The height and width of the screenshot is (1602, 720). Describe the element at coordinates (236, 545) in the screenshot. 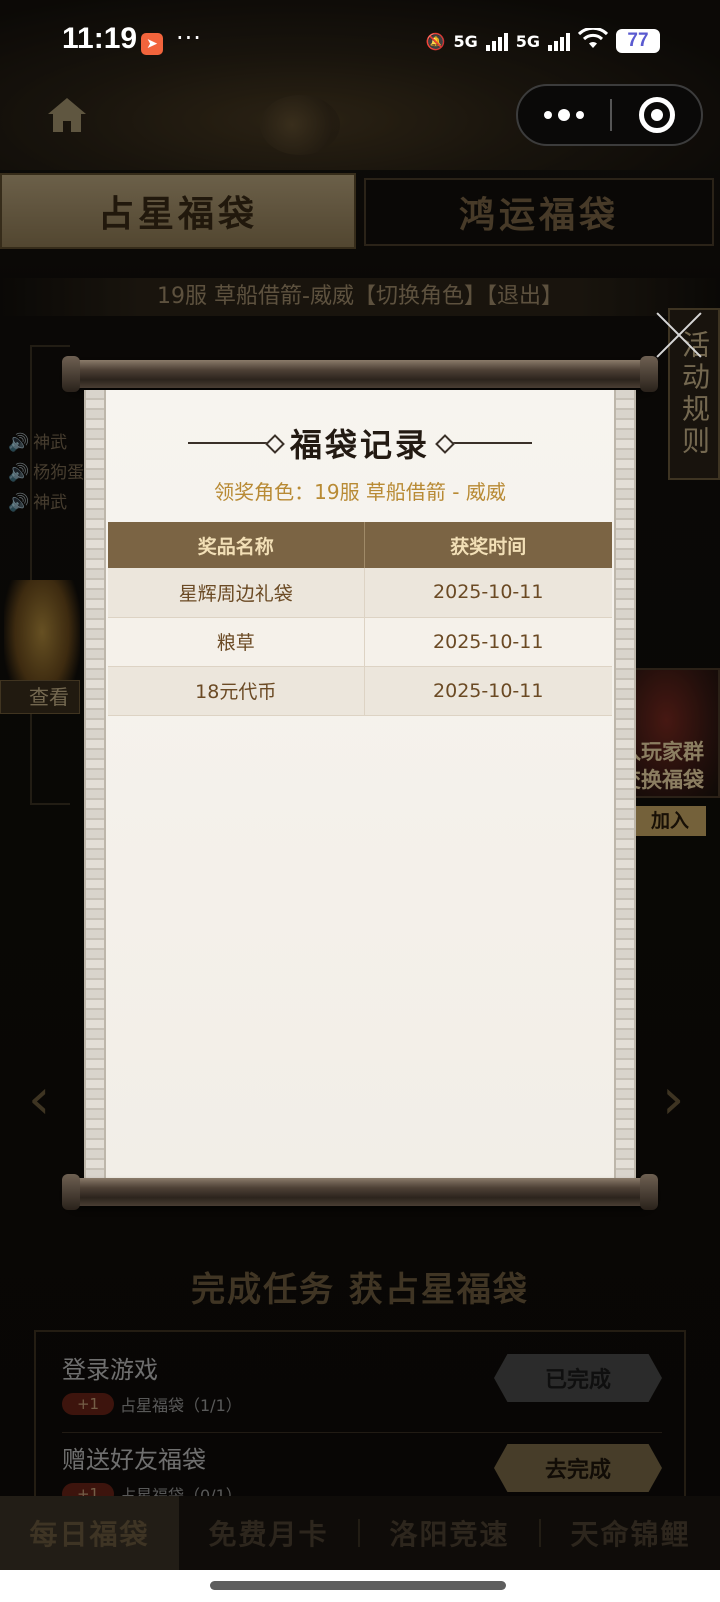

I see `column-header-prize: 奖品名称` at that location.